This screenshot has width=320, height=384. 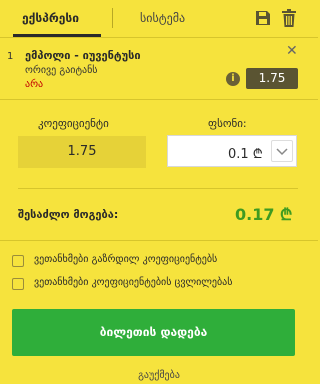 What do you see at coordinates (112, 18) in the screenshot?
I see `tab-separator` at bounding box center [112, 18].